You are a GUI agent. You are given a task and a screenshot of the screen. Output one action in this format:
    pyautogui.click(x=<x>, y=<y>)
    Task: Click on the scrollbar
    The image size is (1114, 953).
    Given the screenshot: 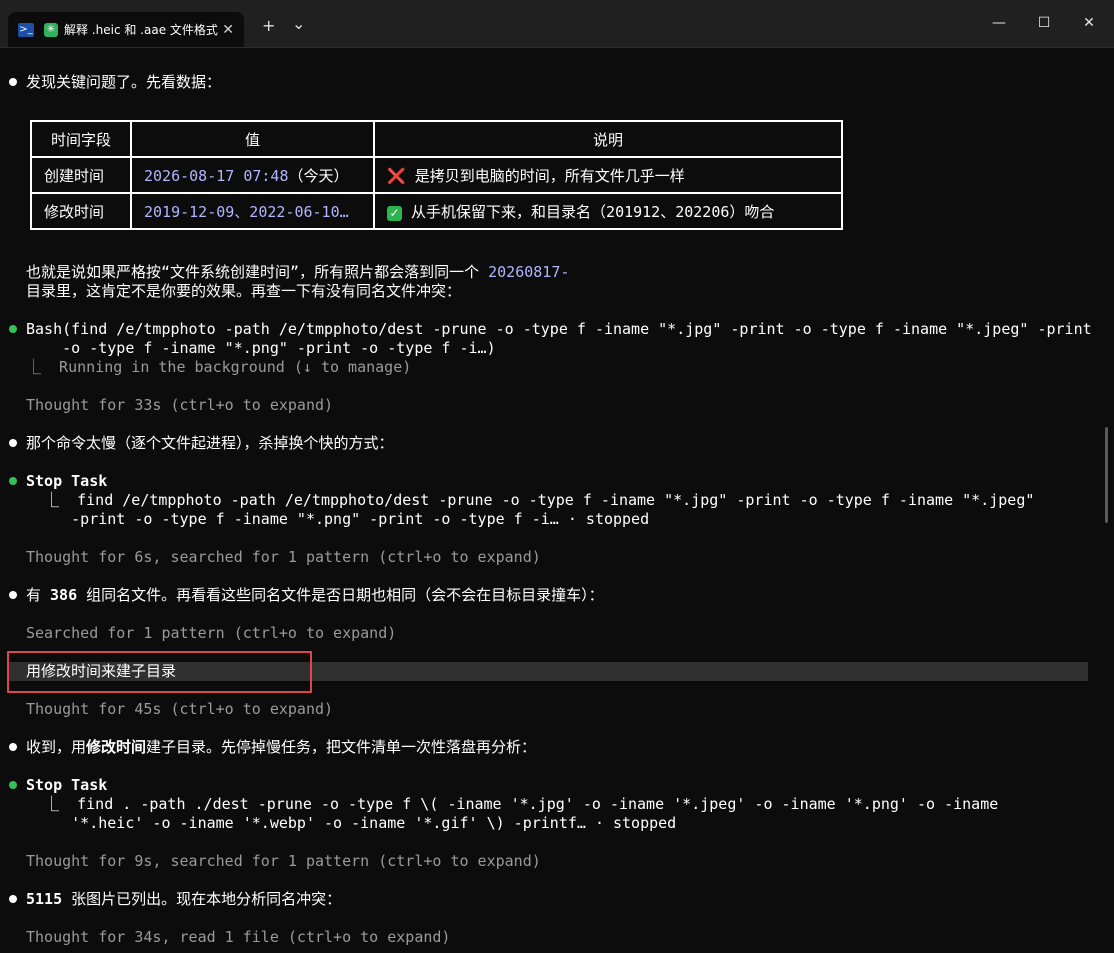 What is the action you would take?
    pyautogui.click(x=1106, y=475)
    